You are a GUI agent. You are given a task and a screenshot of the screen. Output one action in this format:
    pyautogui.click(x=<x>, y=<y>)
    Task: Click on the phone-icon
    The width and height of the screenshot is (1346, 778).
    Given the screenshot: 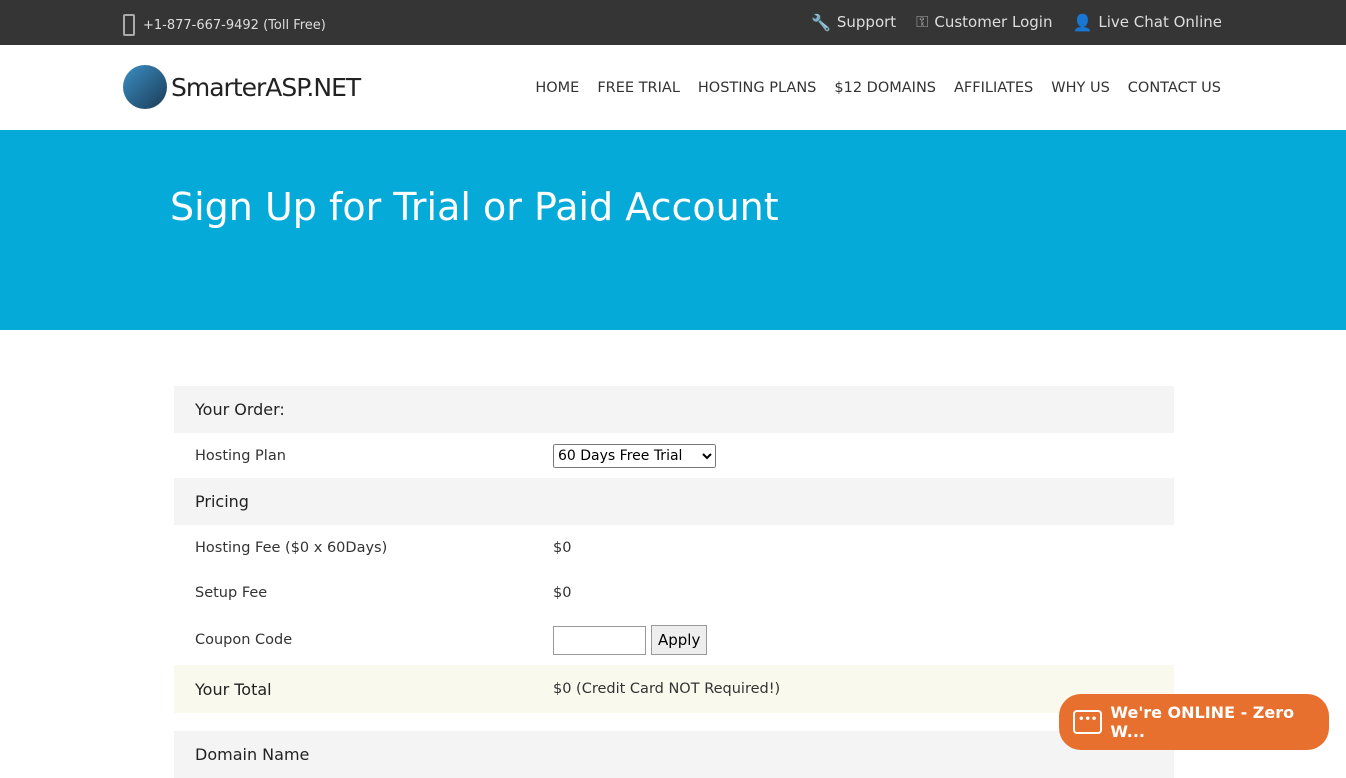 What is the action you would take?
    pyautogui.click(x=129, y=25)
    